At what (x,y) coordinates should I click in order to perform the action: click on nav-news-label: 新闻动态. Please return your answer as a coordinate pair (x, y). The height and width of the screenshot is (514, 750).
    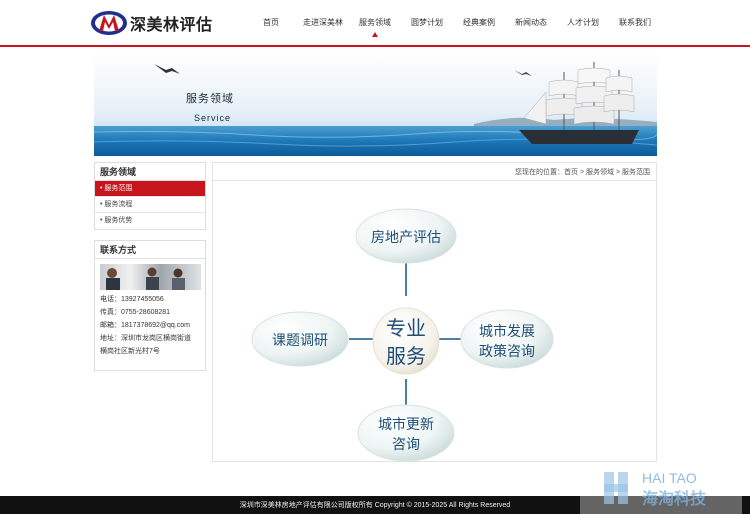
    Looking at the image, I should click on (531, 22).